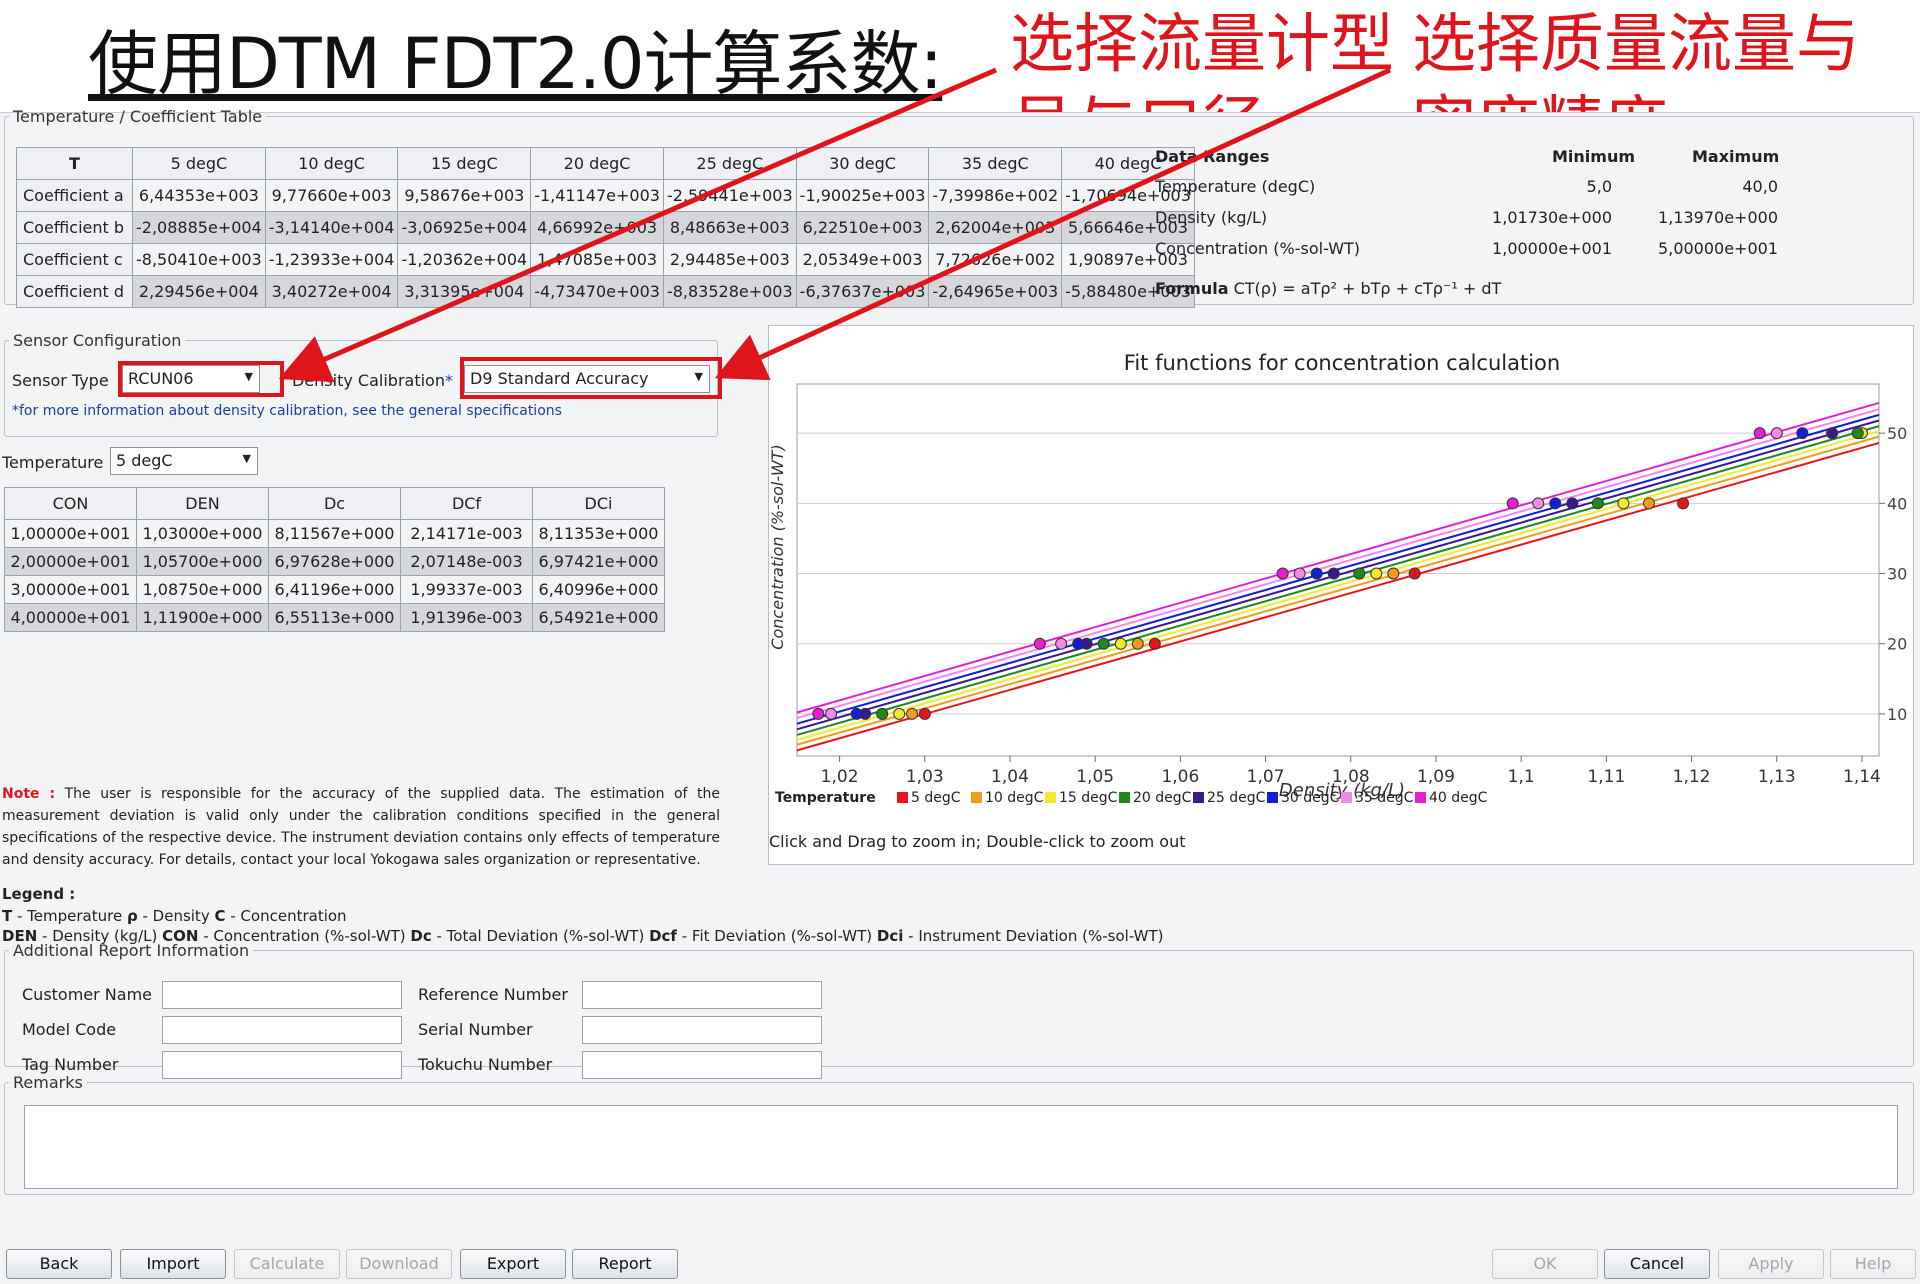 The height and width of the screenshot is (1284, 1920). I want to click on back-button: Back, so click(59, 1264).